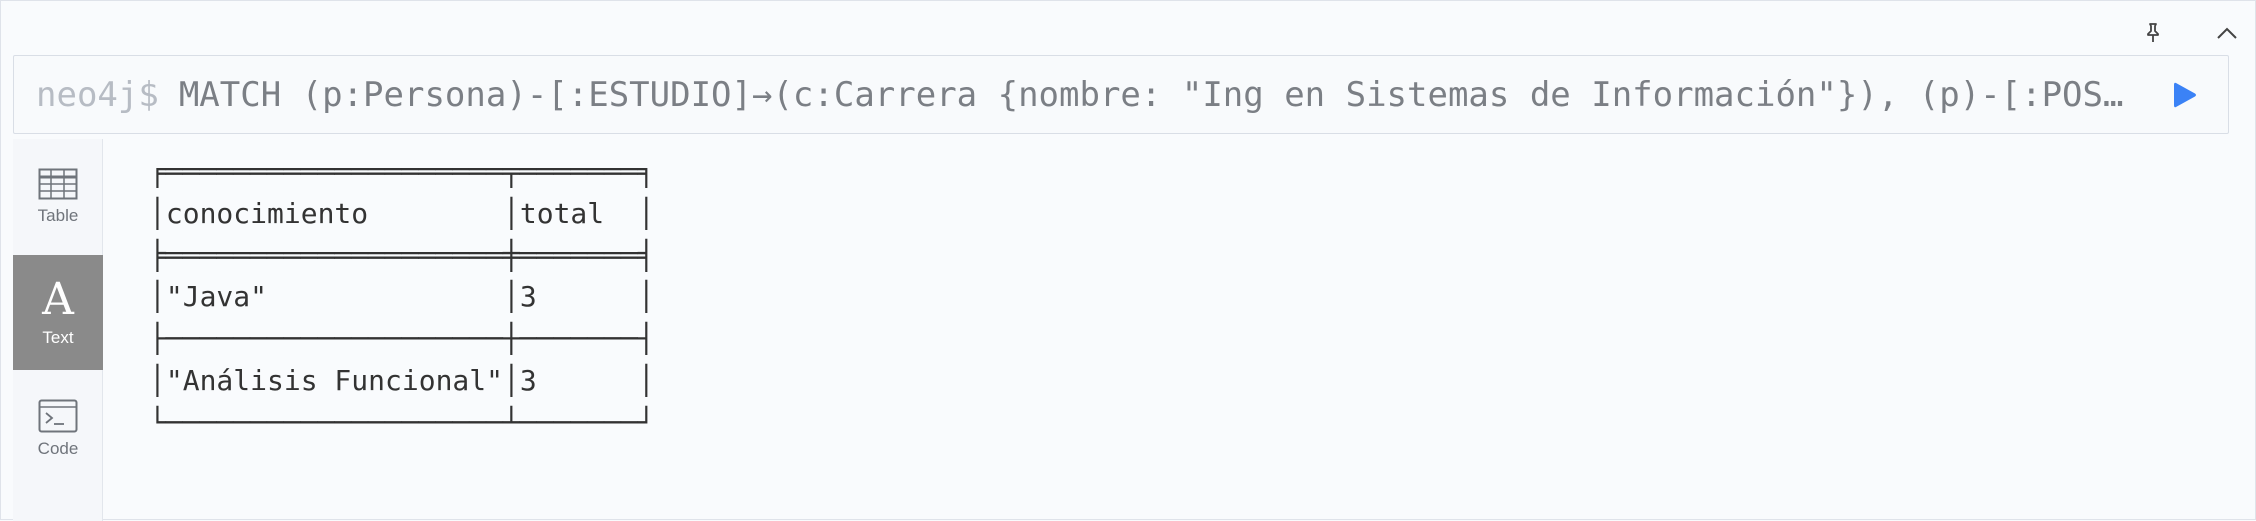 This screenshot has height=521, width=2256. Describe the element at coordinates (2190, 33) in the screenshot. I see `frame-controls` at that location.